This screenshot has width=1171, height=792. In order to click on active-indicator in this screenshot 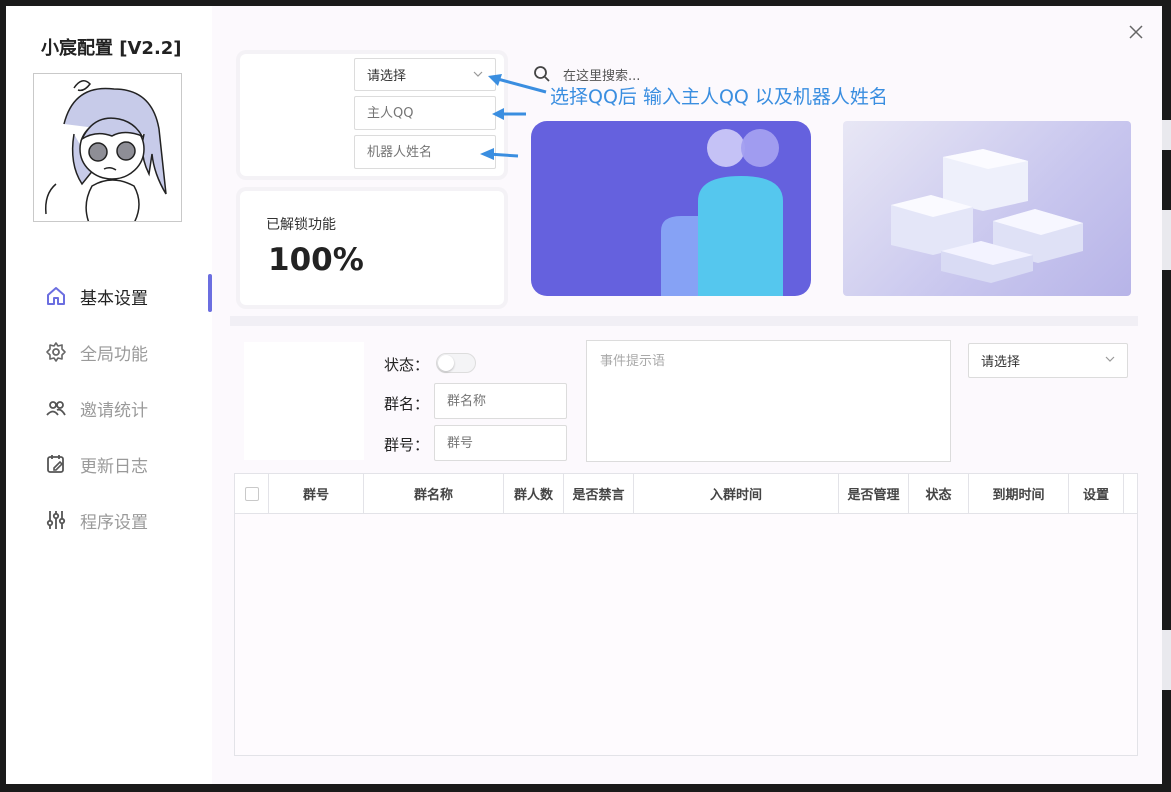, I will do `click(210, 293)`.